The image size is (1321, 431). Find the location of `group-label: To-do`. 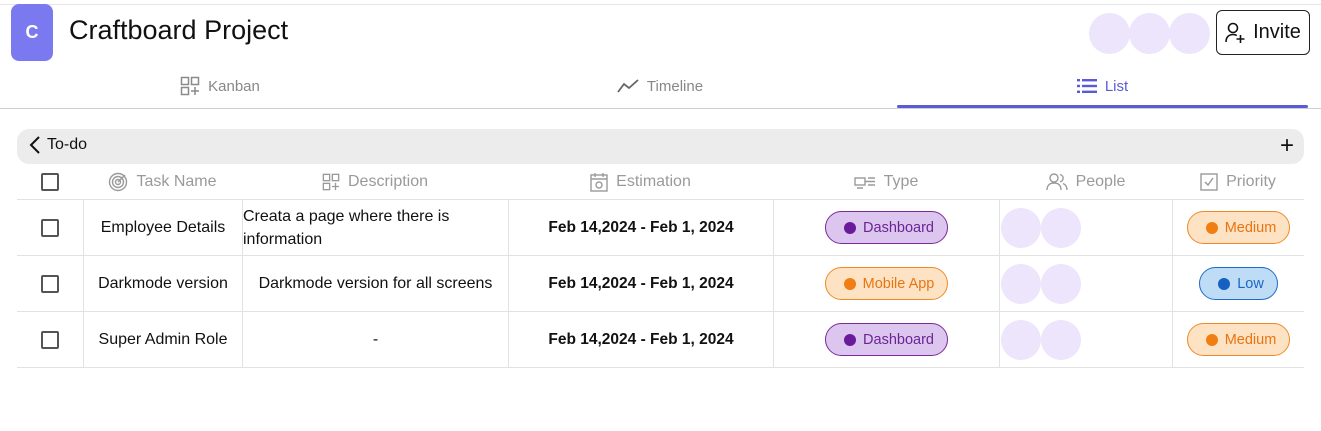

group-label: To-do is located at coordinates (67, 144).